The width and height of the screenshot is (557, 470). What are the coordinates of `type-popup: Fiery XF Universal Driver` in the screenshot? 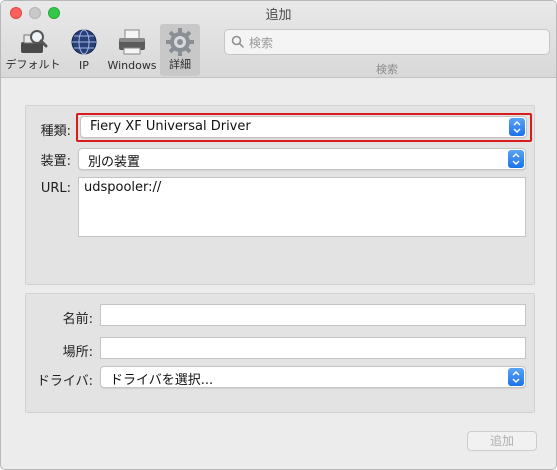 It's located at (303, 127).